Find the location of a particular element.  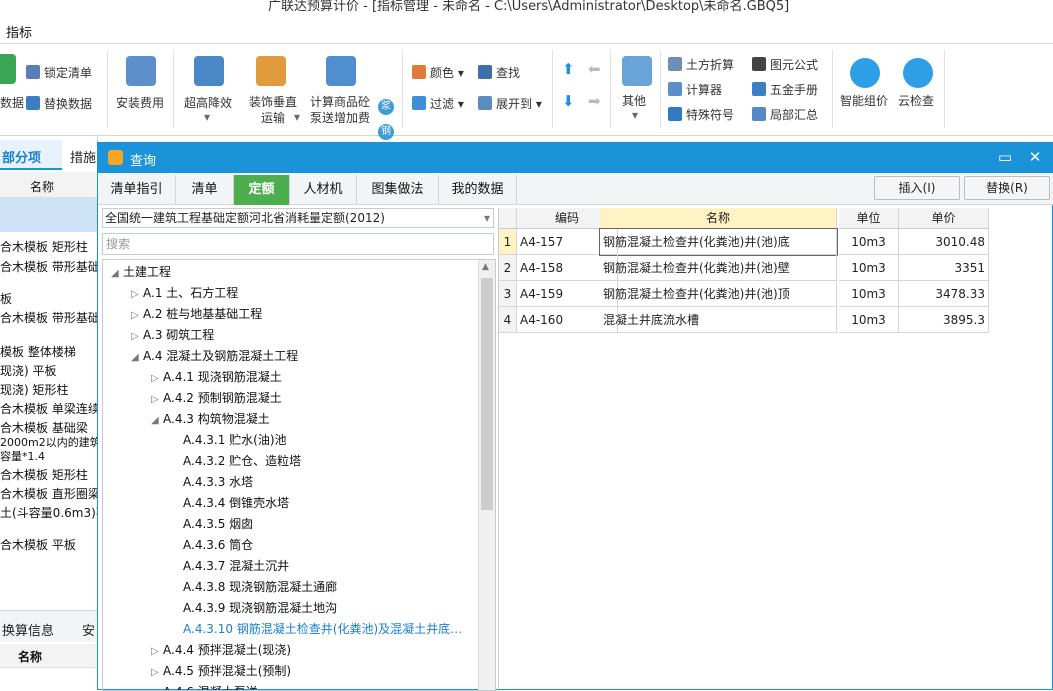

calc-concrete-button: 计算商品砼泵送增加费 is located at coordinates (340, 110).